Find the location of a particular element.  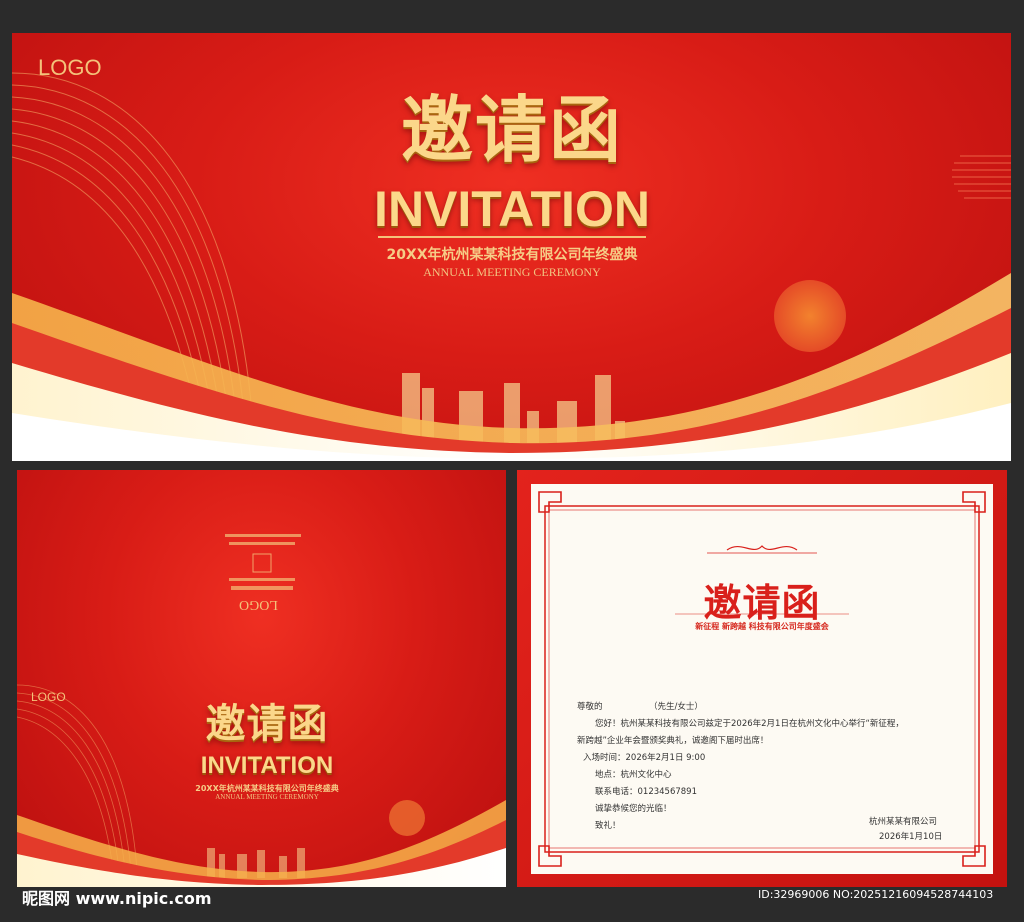

contact-phone: 联系电话：01234567891 is located at coordinates (646, 792).